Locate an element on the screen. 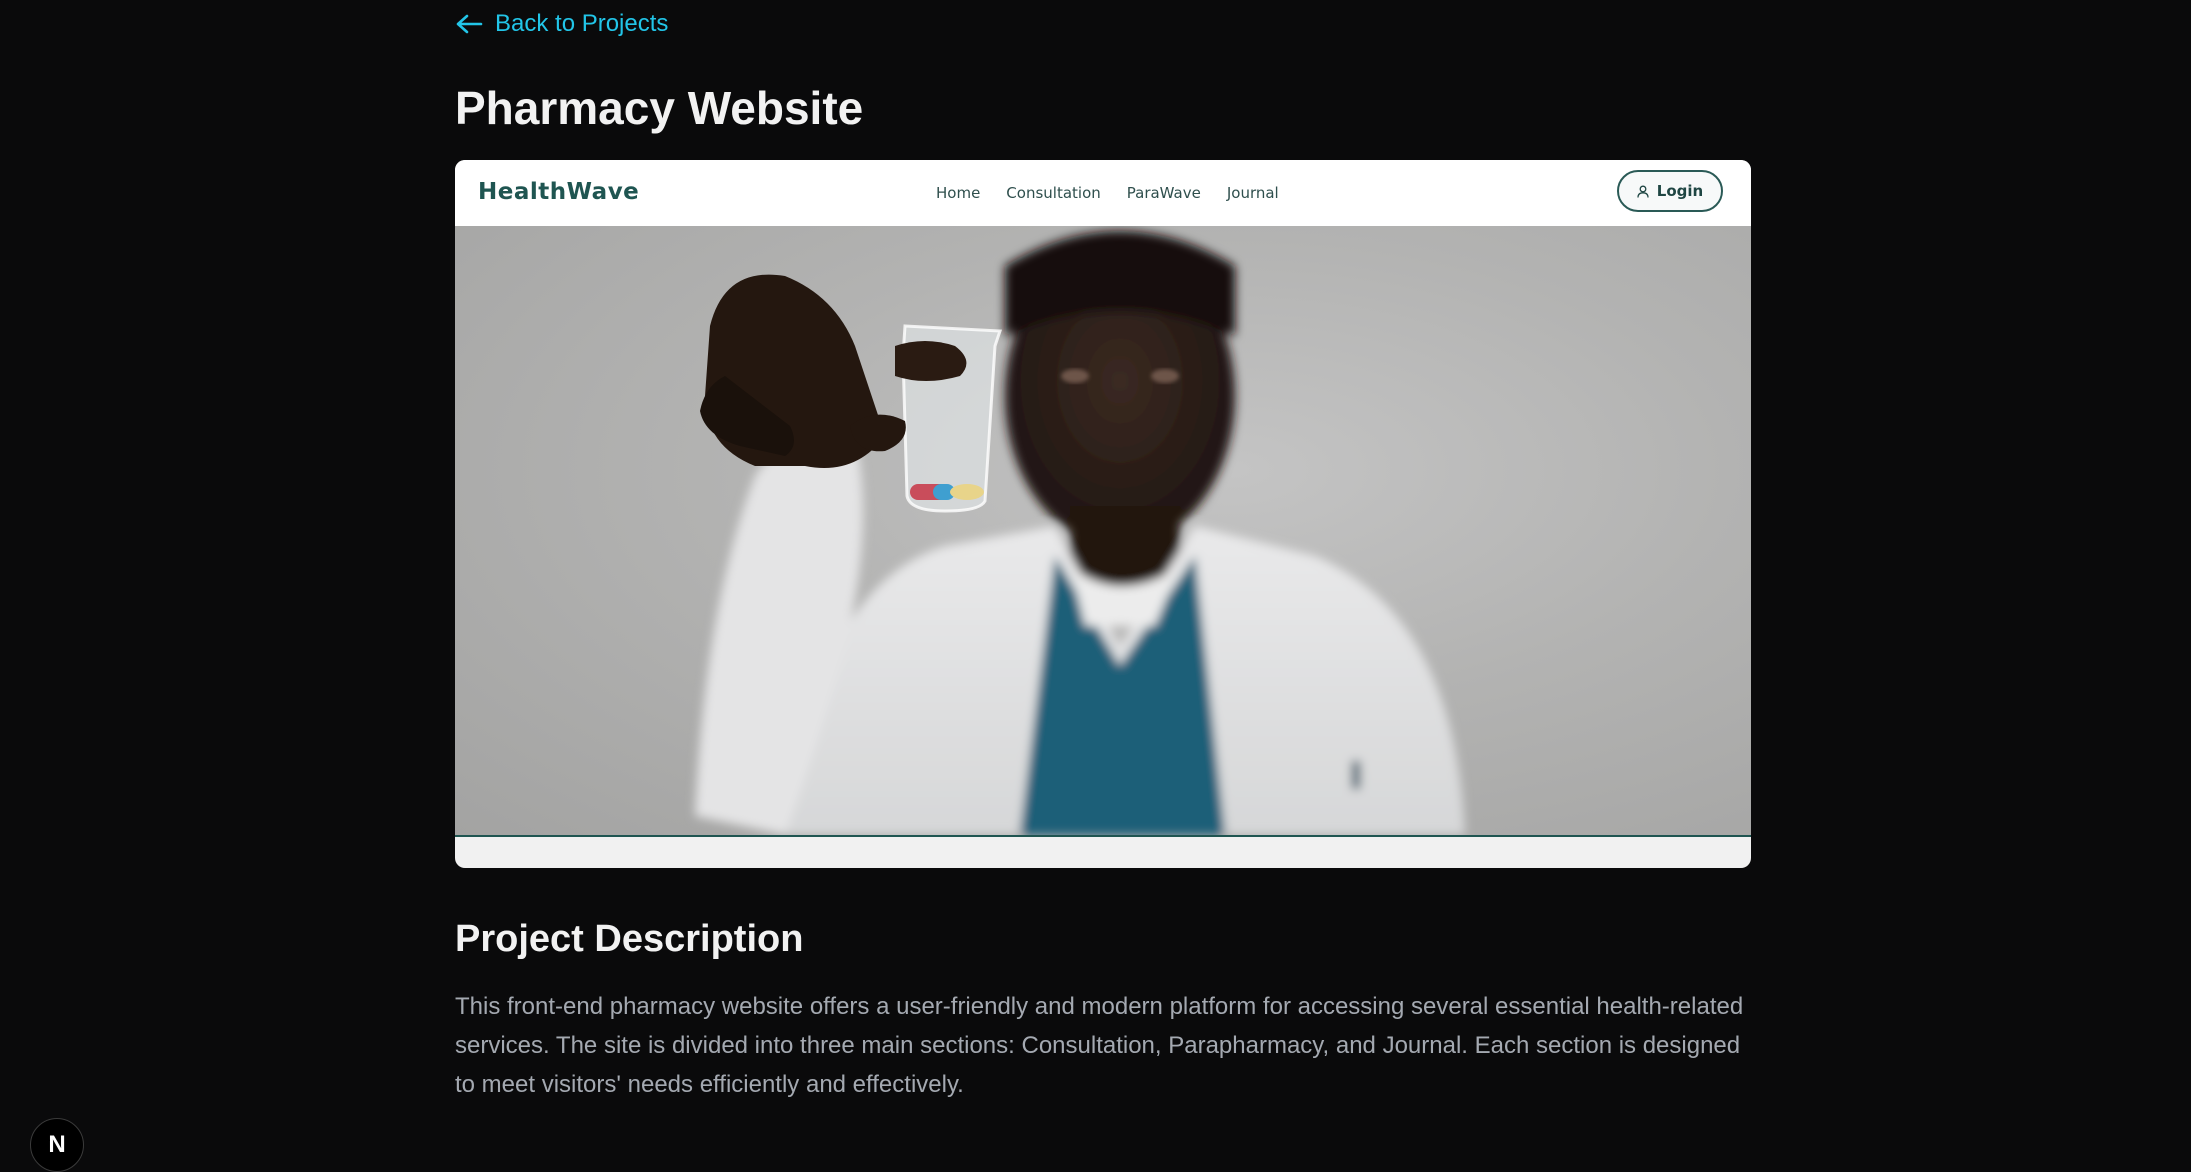  next-dev-indicator-button: N is located at coordinates (57, 1145).